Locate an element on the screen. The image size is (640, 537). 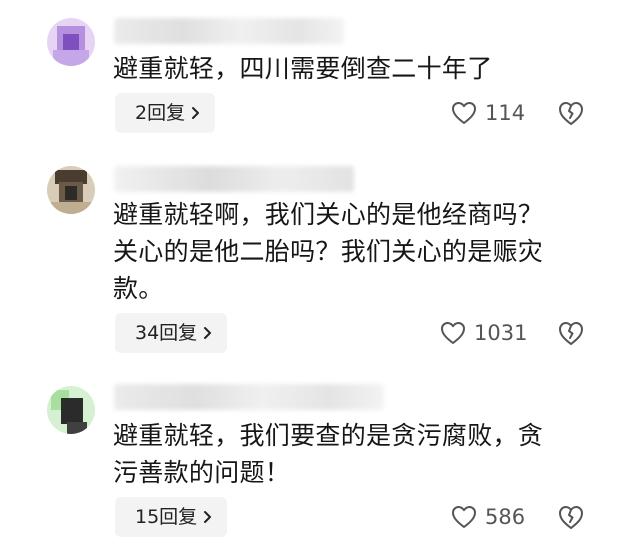
comment-text: 避重就轻，四川需要倒查二十年了 is located at coordinates (303, 68).